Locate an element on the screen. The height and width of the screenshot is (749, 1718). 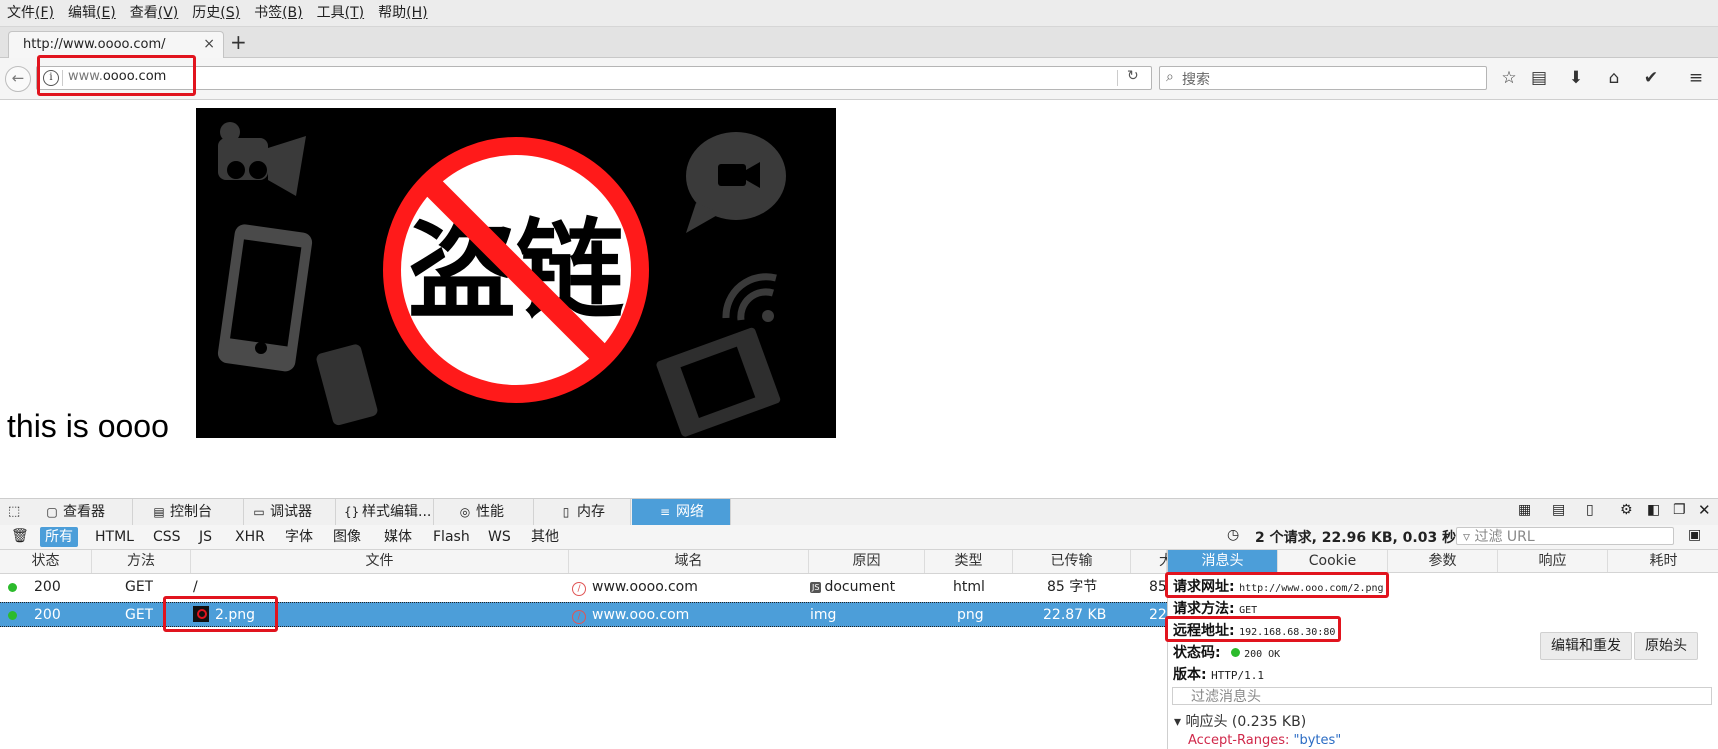
tab-params: 参数 is located at coordinates (1443, 561).